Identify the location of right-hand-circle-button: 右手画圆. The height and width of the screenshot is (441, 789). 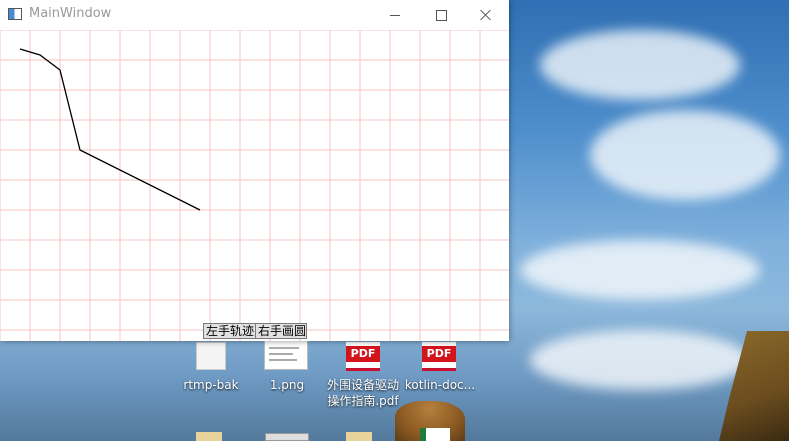
(281, 331).